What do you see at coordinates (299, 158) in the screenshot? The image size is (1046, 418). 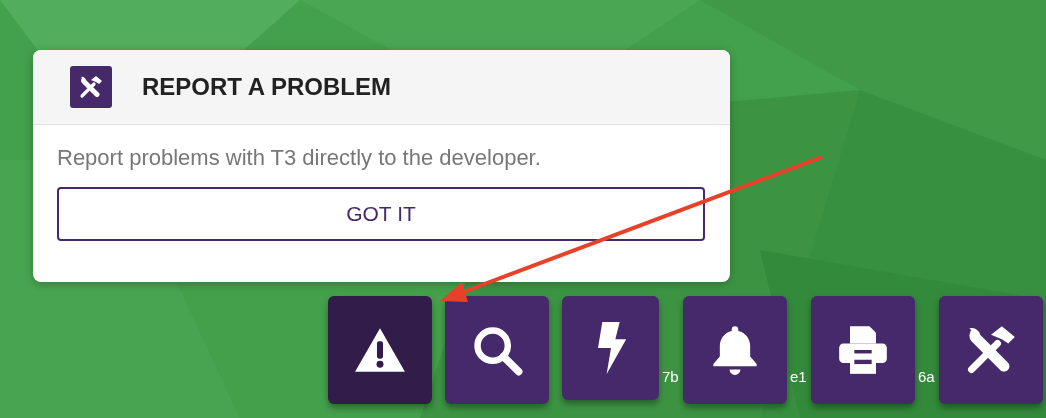 I see `popup-message: Report problems with T3 directly to the developer.` at bounding box center [299, 158].